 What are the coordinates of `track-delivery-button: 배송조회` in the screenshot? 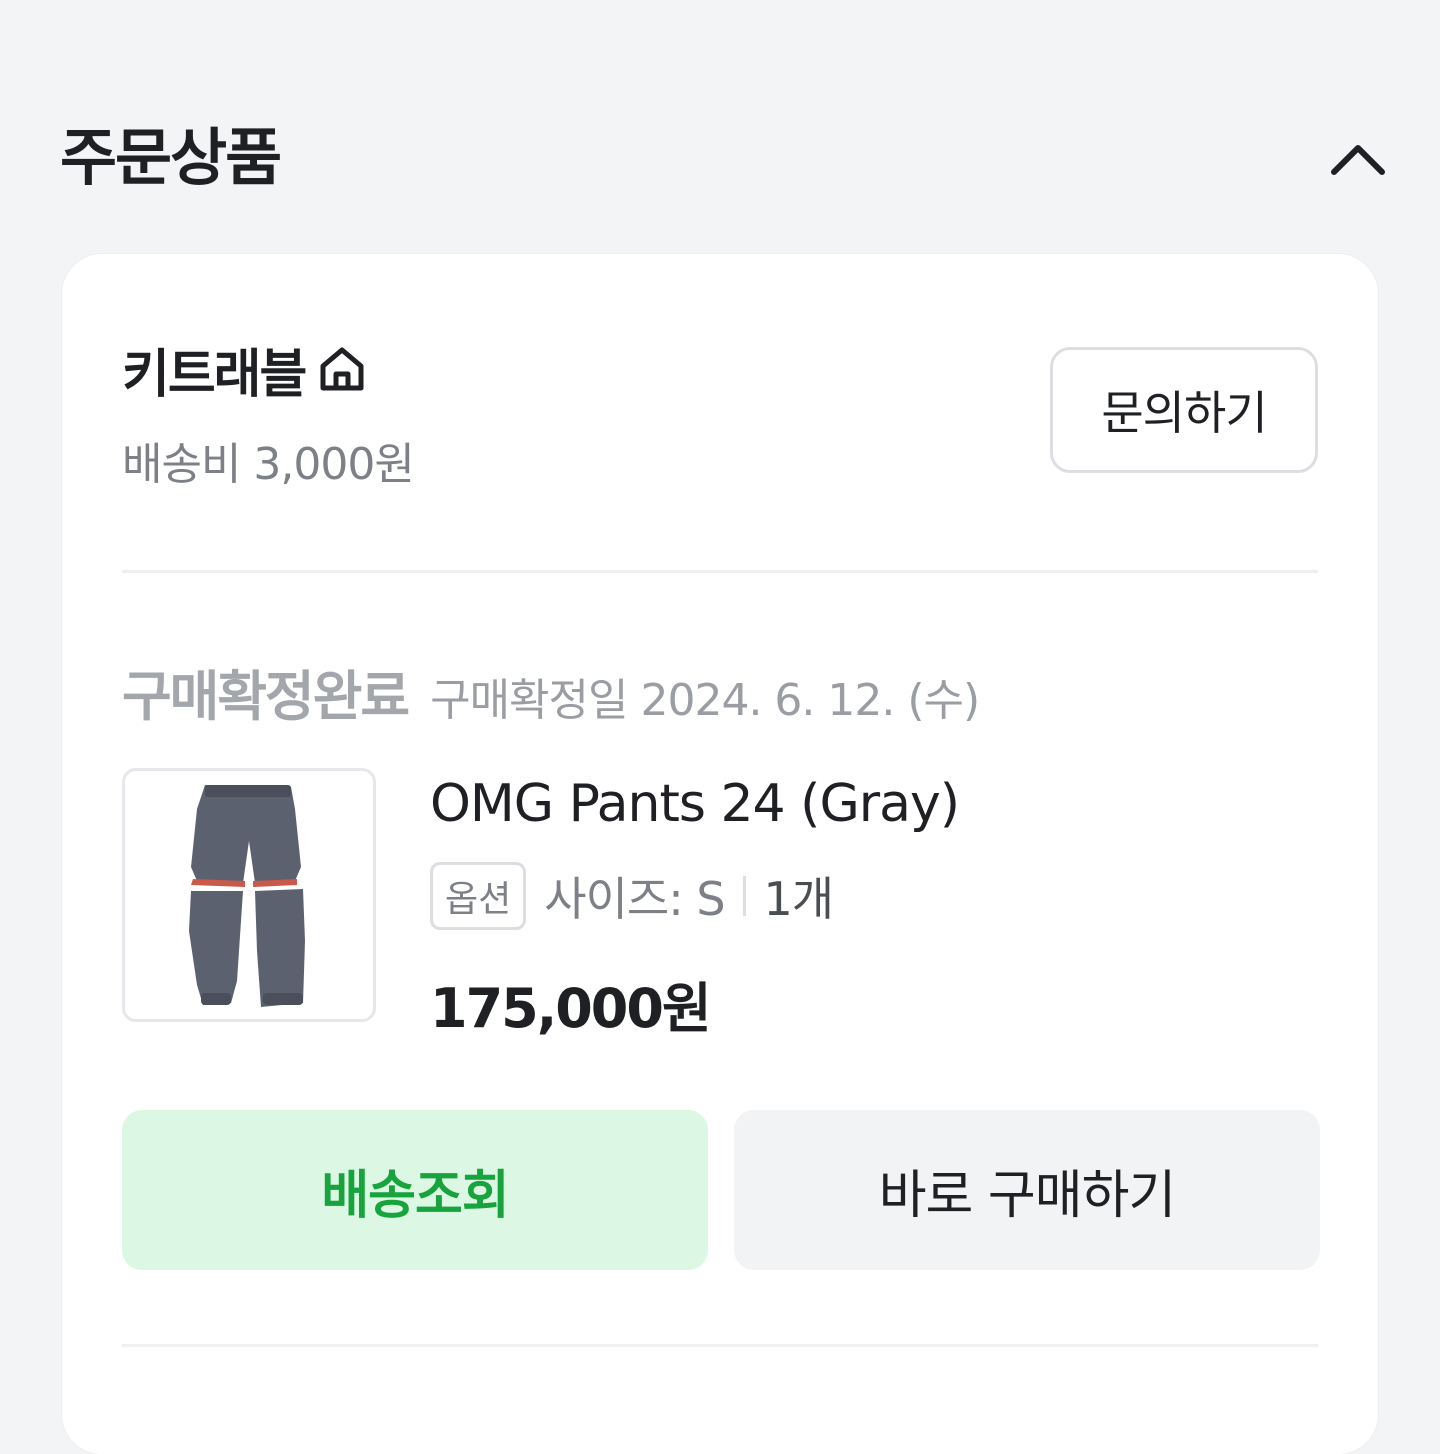 It's located at (415, 1190).